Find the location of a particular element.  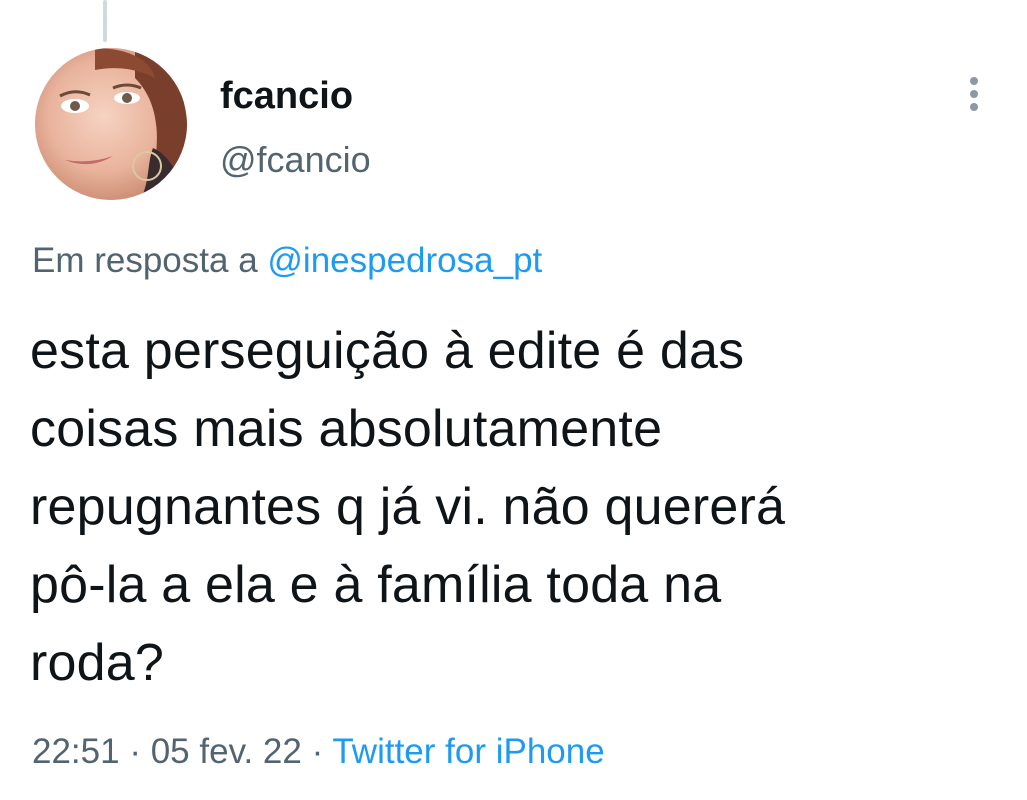

tweet-text-line: esta perseguição à edite é das is located at coordinates (387, 351).